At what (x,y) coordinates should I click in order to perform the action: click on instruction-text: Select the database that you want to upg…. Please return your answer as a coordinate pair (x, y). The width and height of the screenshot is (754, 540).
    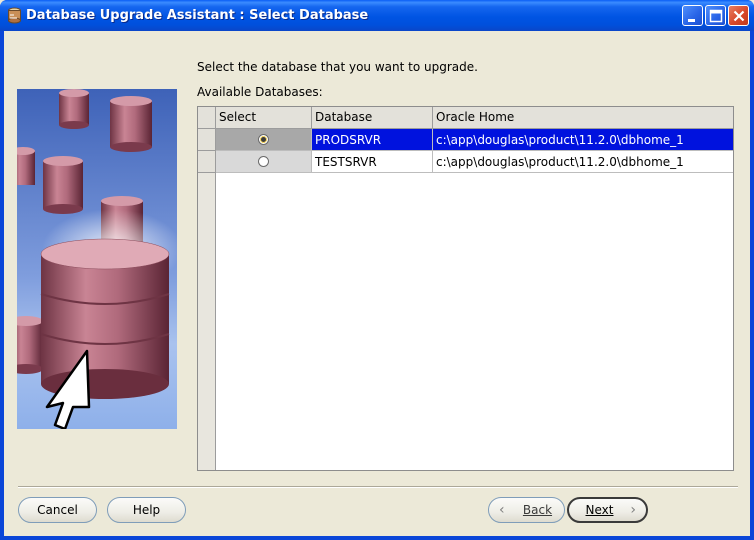
    Looking at the image, I should click on (337, 67).